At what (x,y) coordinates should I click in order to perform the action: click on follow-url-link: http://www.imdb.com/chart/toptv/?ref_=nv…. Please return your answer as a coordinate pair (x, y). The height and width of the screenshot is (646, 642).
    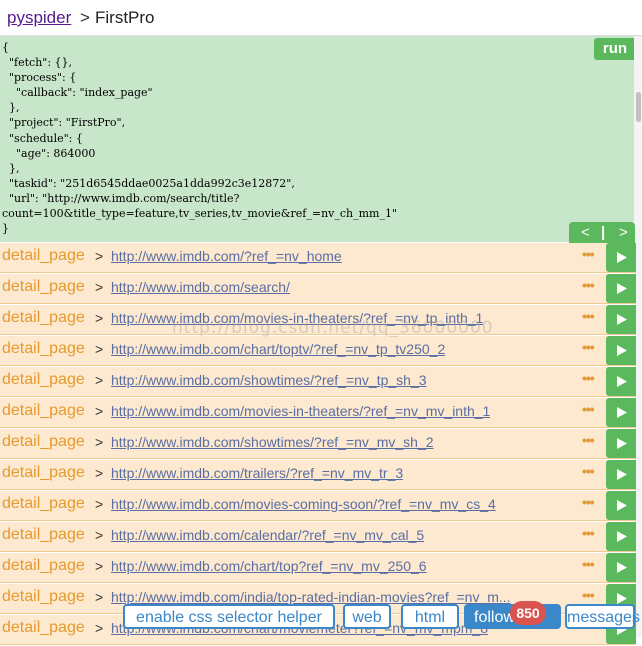
    Looking at the image, I should click on (278, 349).